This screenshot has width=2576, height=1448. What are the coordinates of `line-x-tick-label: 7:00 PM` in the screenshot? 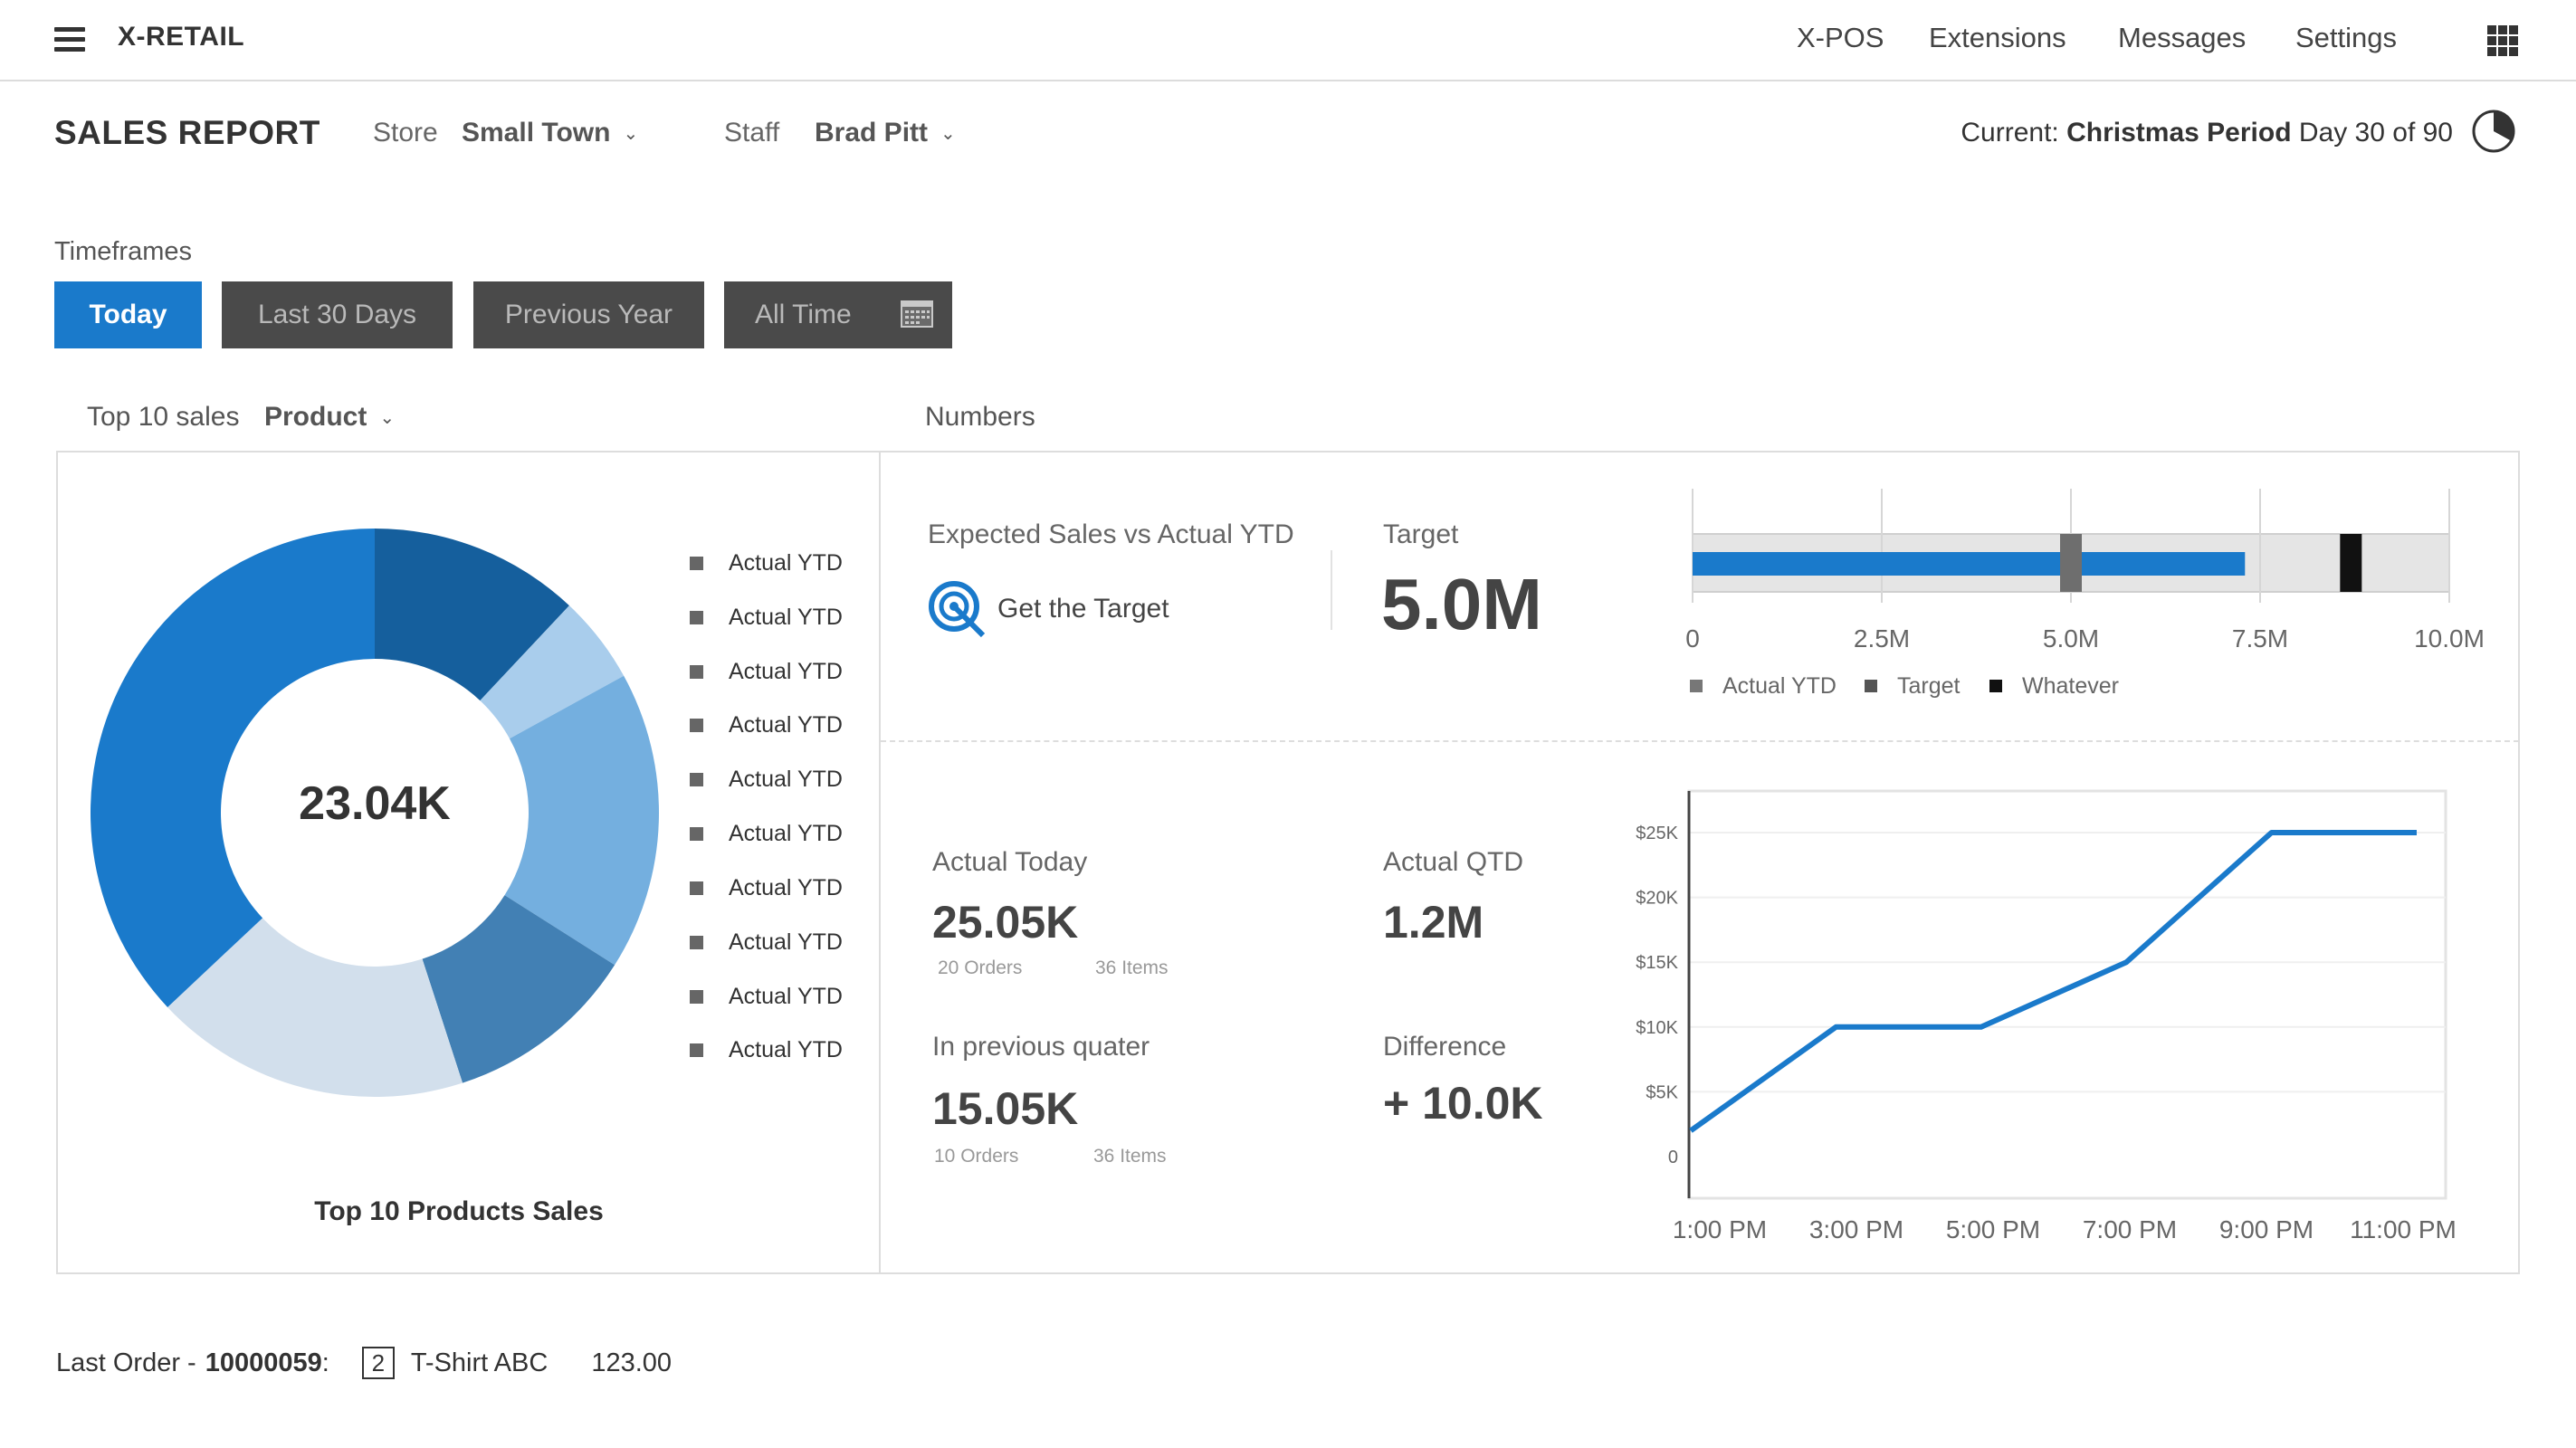 It's located at (2130, 1229).